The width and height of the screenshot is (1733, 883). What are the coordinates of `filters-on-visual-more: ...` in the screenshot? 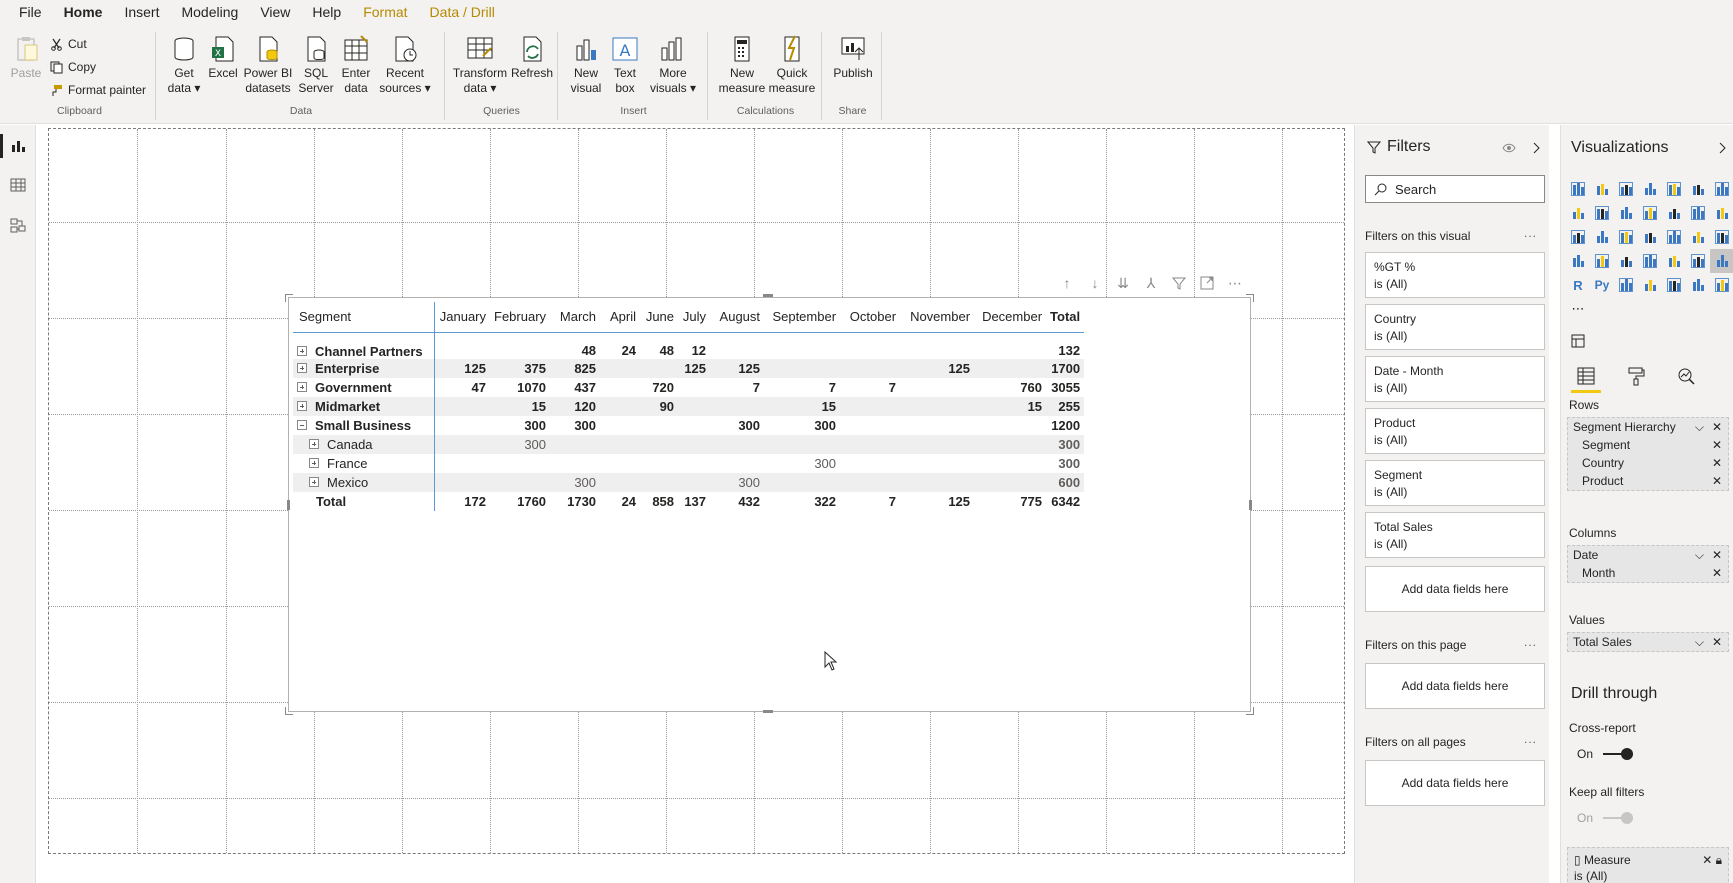 It's located at (1530, 233).